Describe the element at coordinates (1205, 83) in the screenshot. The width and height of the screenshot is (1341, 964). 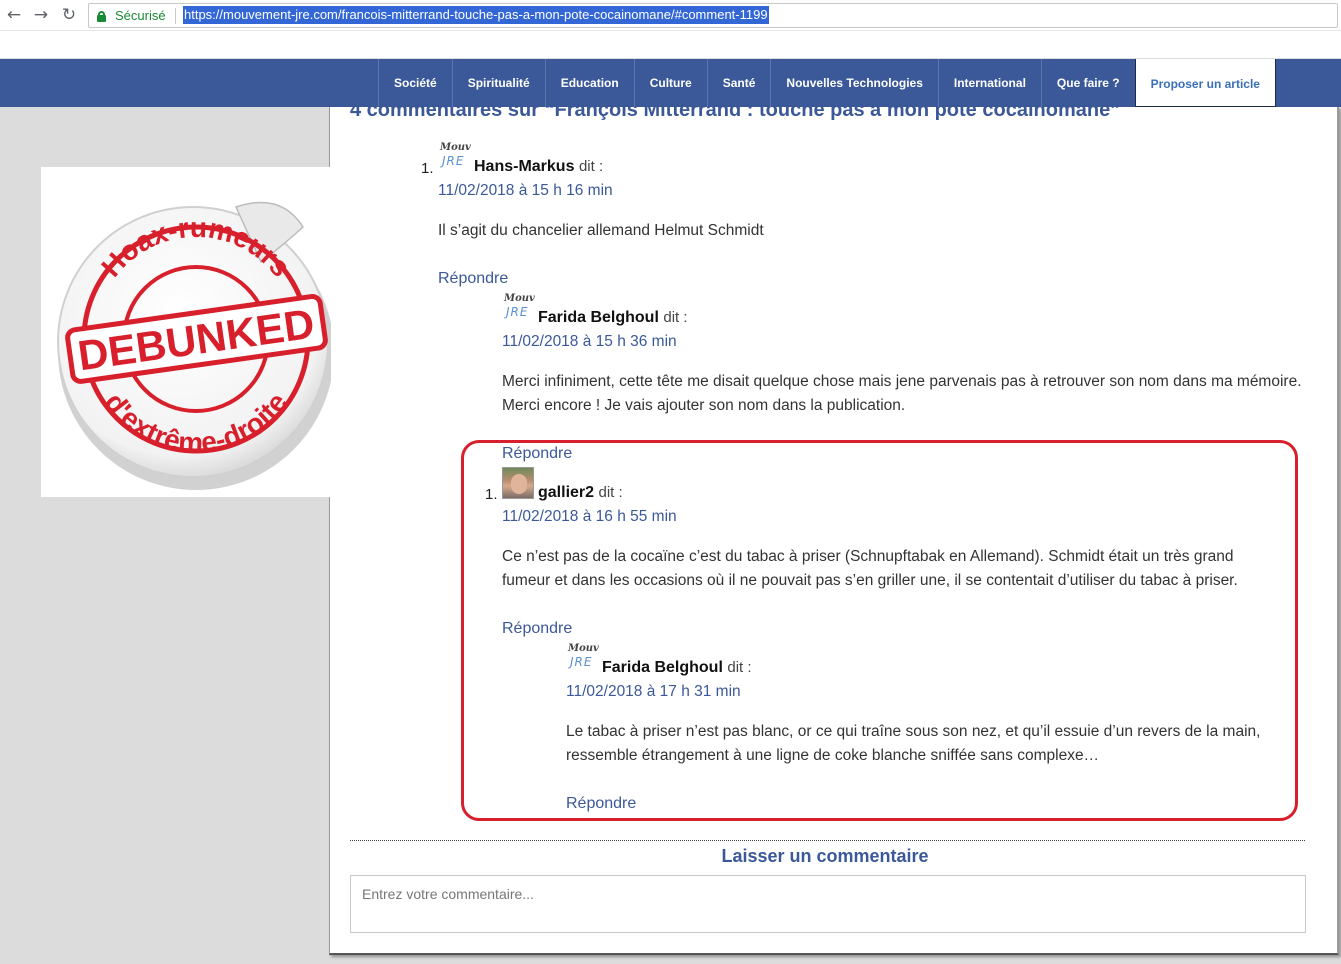
I see `propose-article-button: Proposer un article` at that location.